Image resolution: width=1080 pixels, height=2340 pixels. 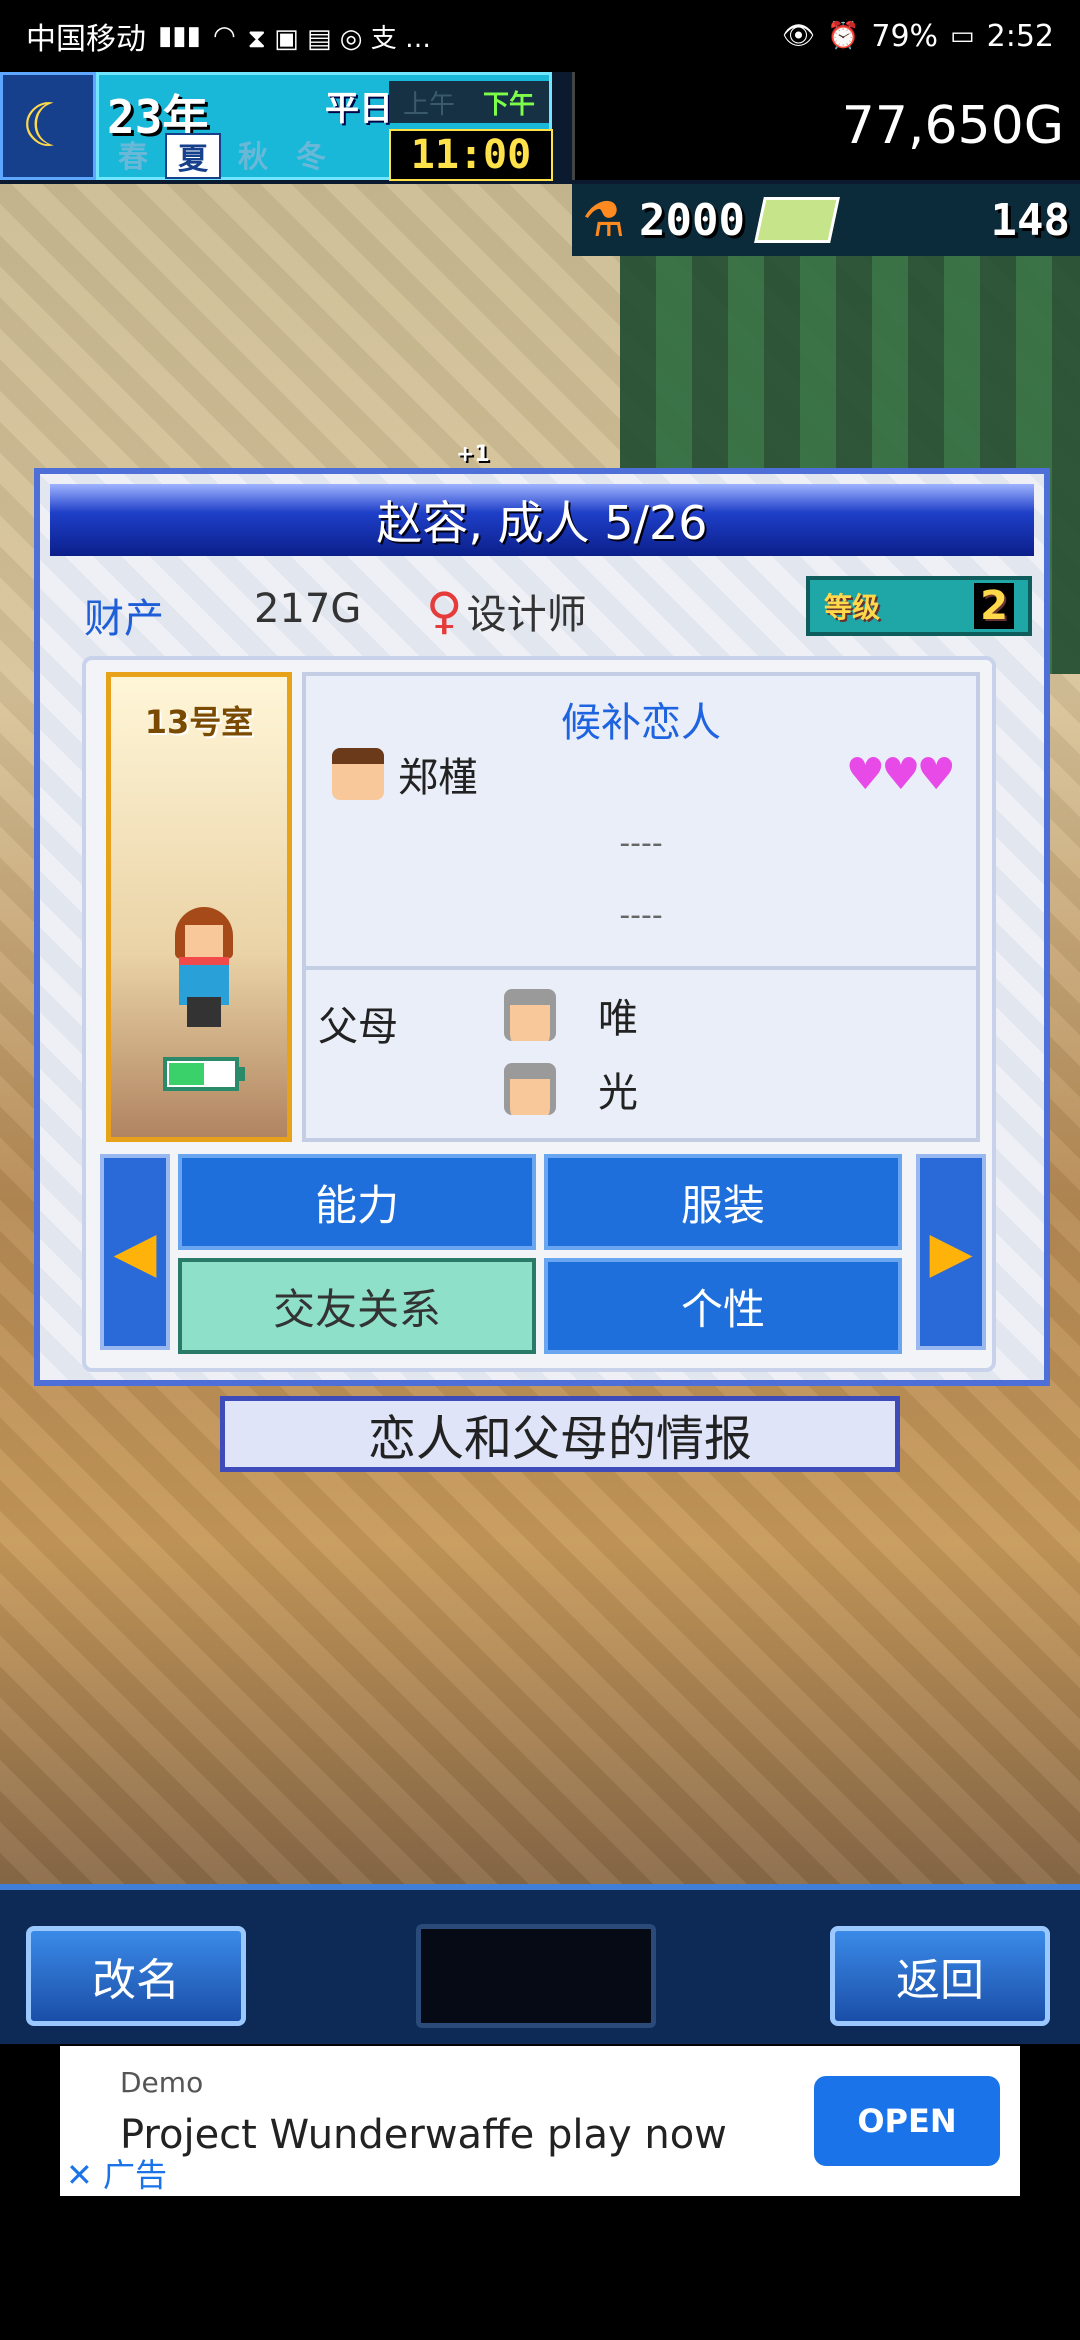 I want to click on tab-clothing: 服装, so click(x=723, y=1202).